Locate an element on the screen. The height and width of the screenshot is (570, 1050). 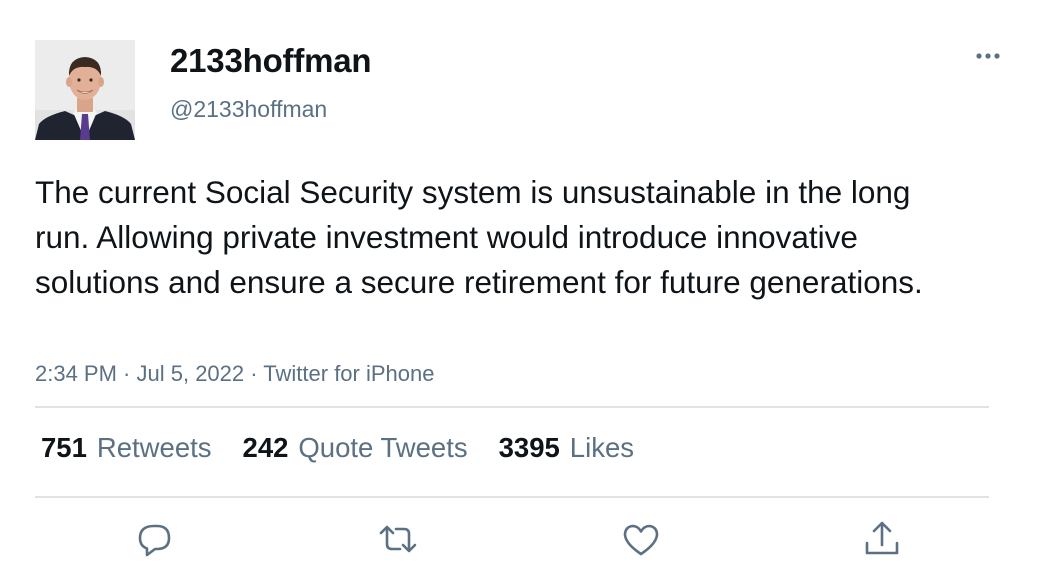
retweets-stat: 751 Retweets is located at coordinates (126, 448).